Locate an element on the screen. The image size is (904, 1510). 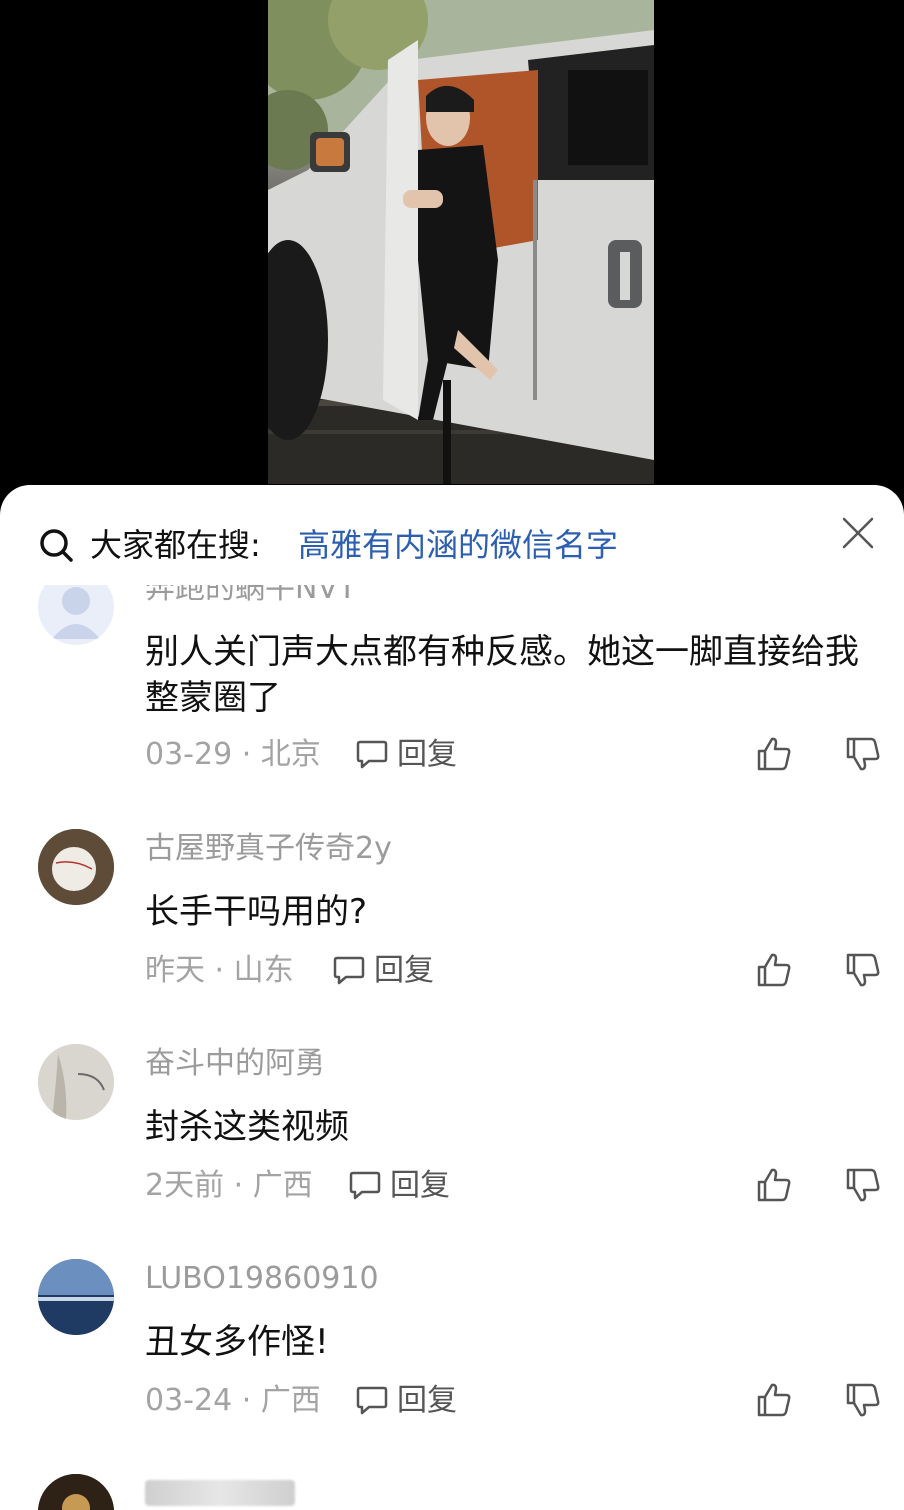
comment-username: 古屋野真子传奇2y is located at coordinates (268, 849).